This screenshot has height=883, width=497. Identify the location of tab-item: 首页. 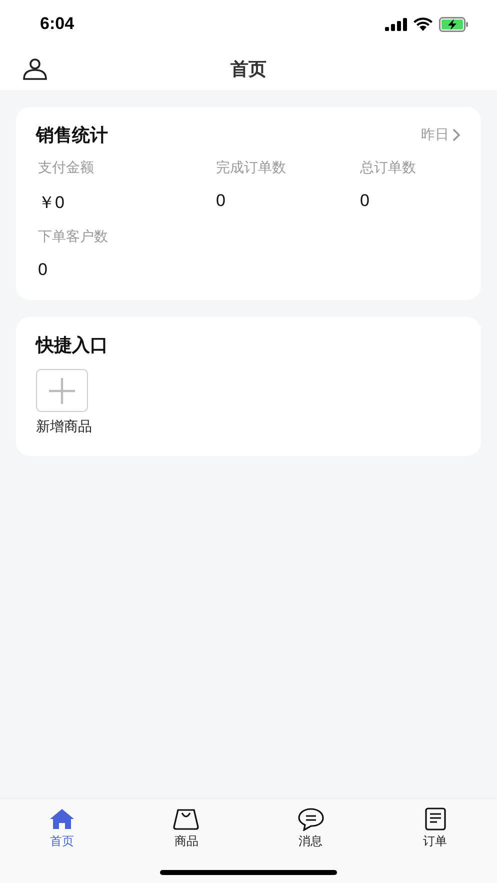
(62, 828).